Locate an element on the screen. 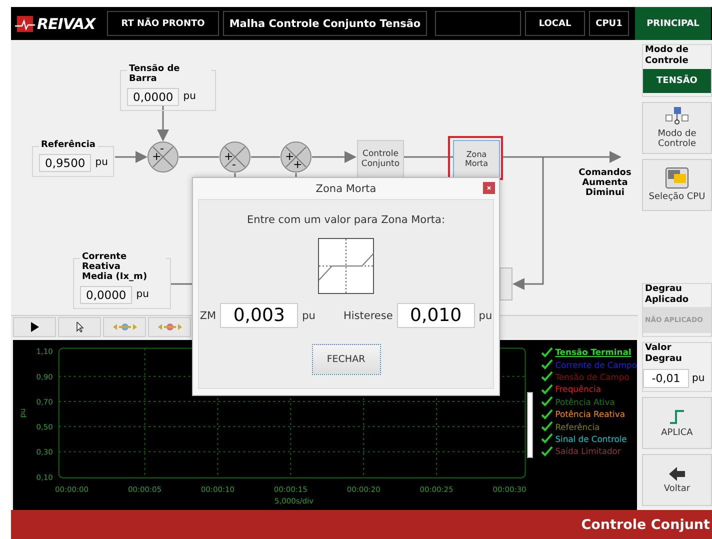  mode-value: TENSÃO is located at coordinates (677, 80).